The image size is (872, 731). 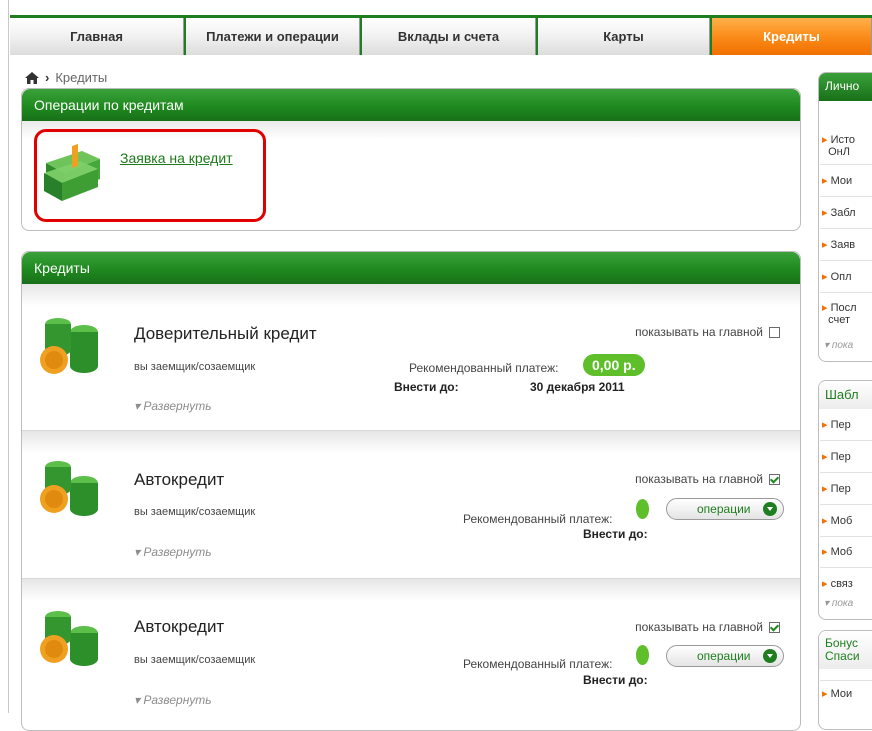 What do you see at coordinates (845, 395) in the screenshot?
I see `templates-title: Шабл` at bounding box center [845, 395].